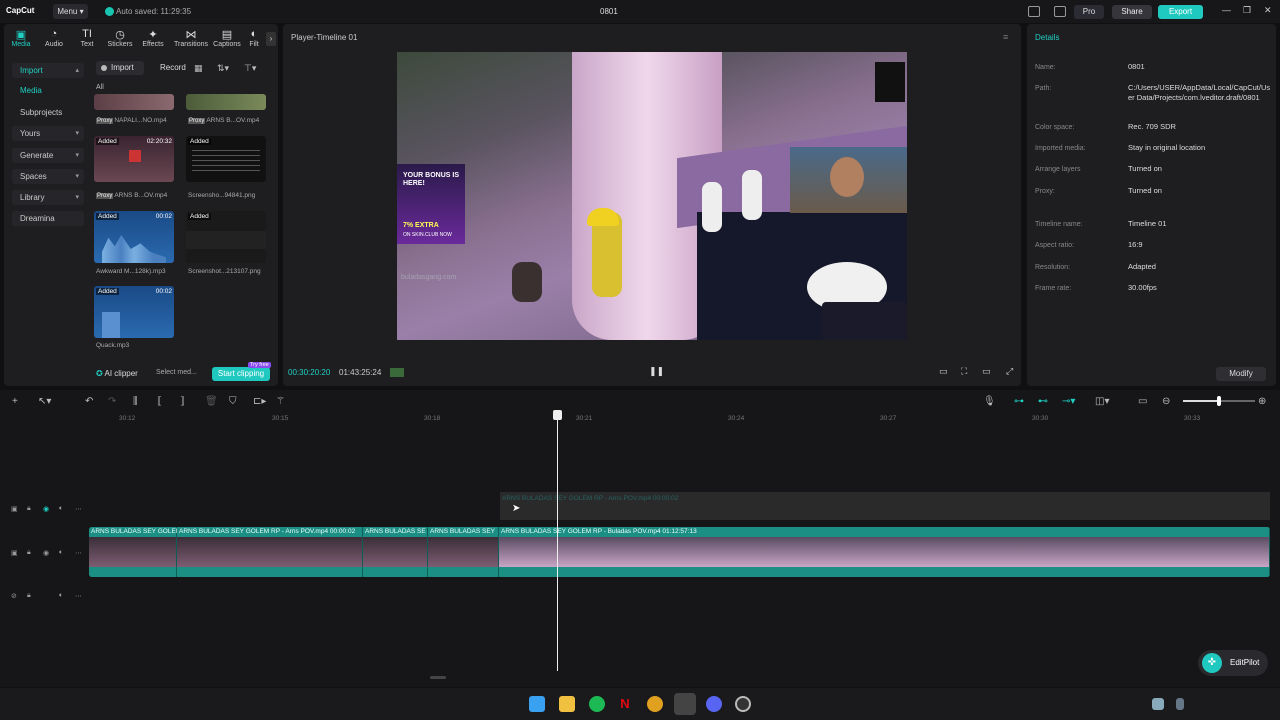  I want to click on filter-icon: ⊤▾, so click(250, 68).